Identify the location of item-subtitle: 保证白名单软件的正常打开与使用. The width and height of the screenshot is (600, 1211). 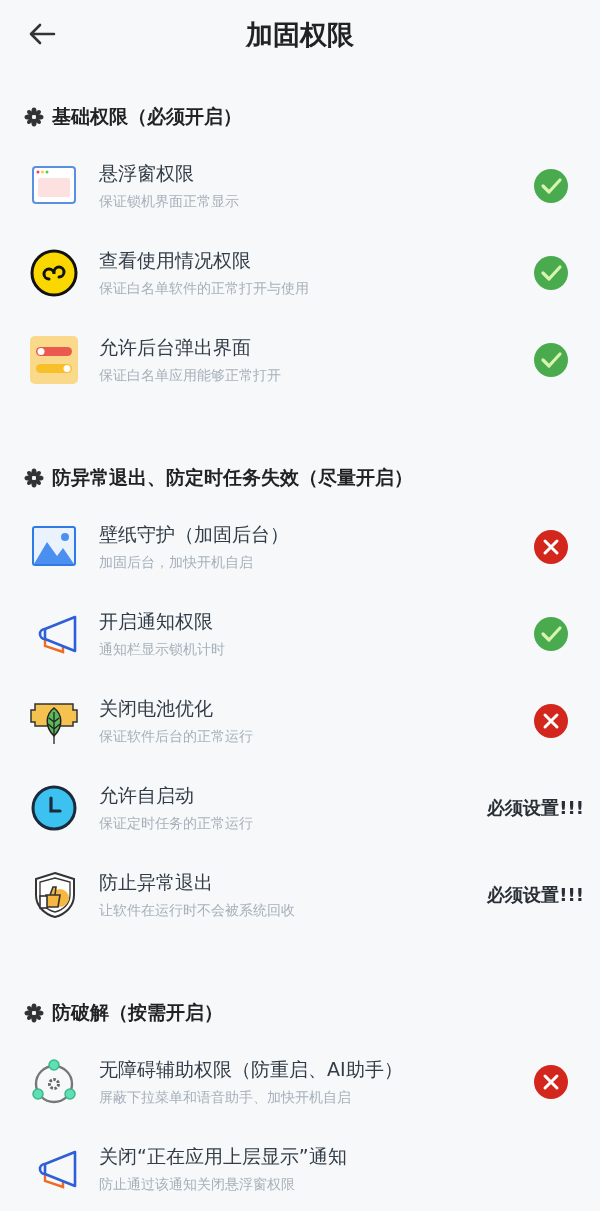
(204, 288).